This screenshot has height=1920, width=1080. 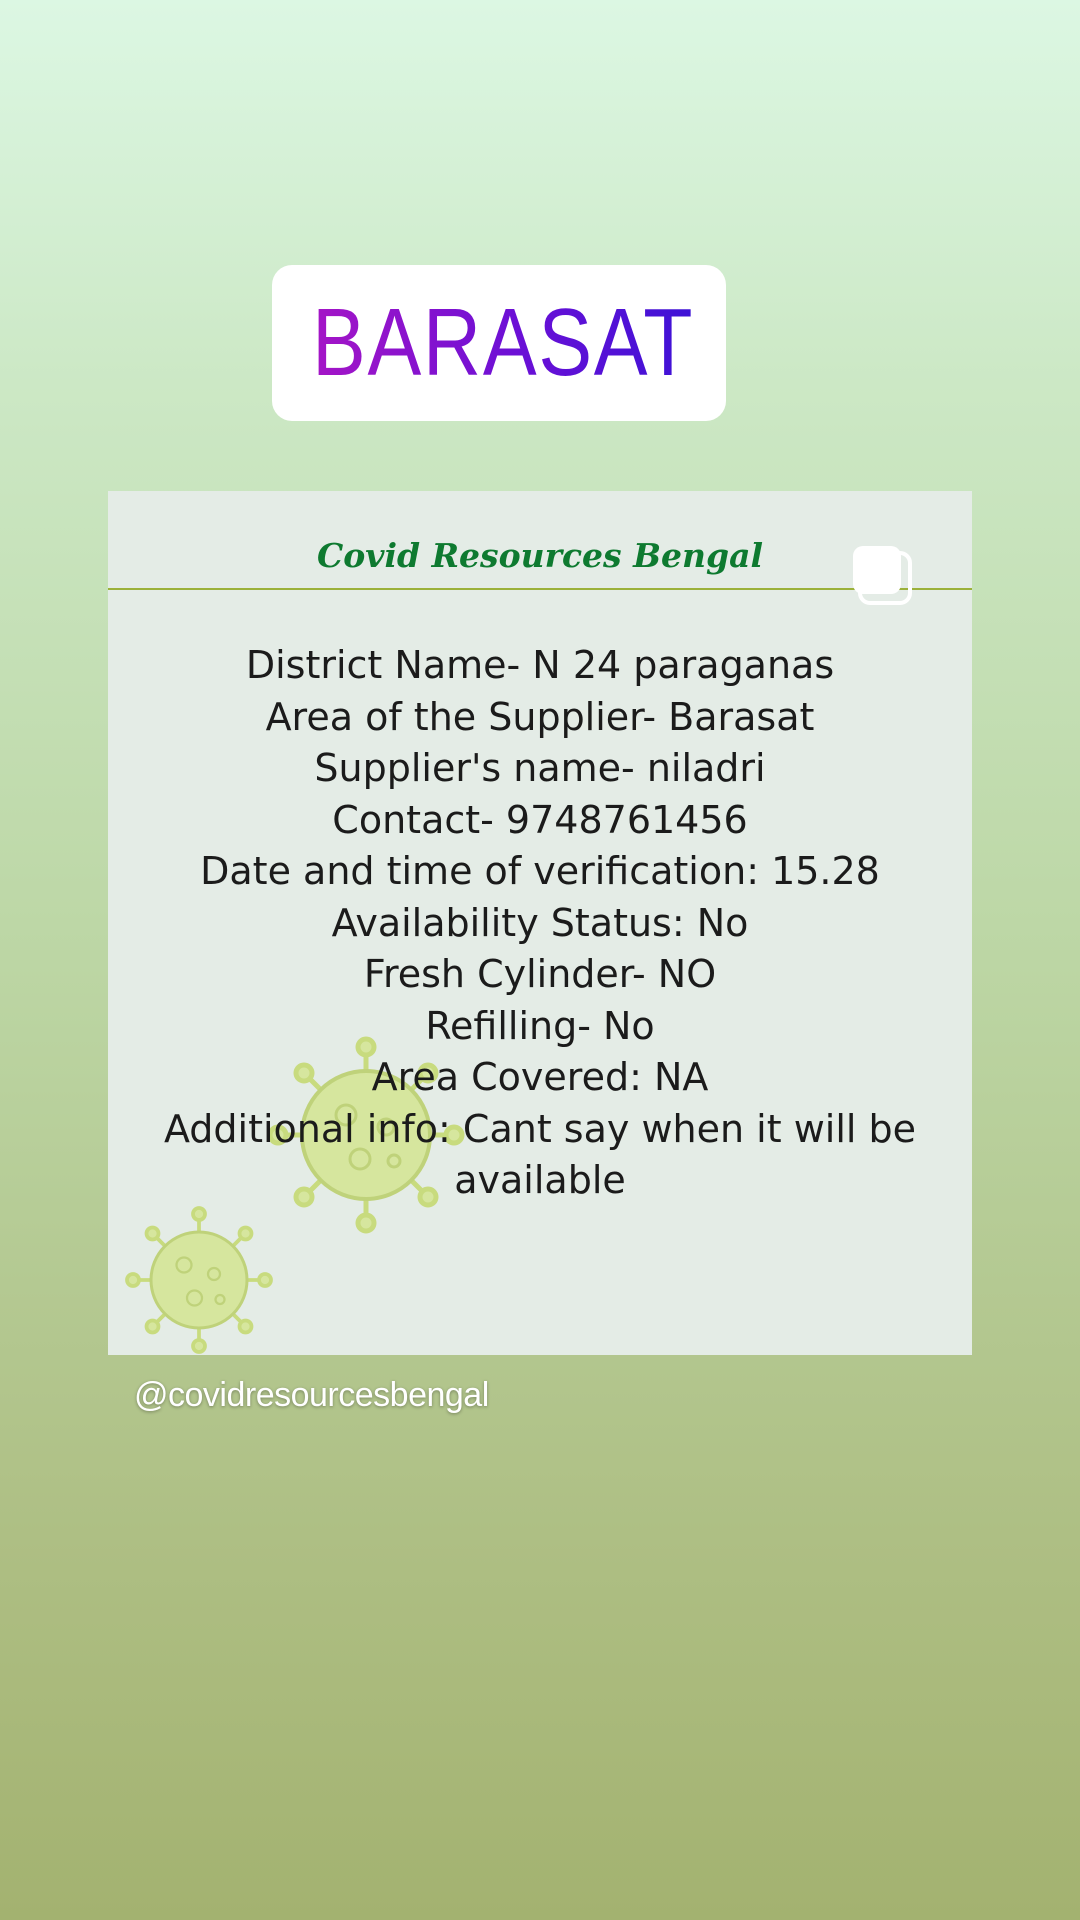 I want to click on copy-icon, so click(x=882, y=575).